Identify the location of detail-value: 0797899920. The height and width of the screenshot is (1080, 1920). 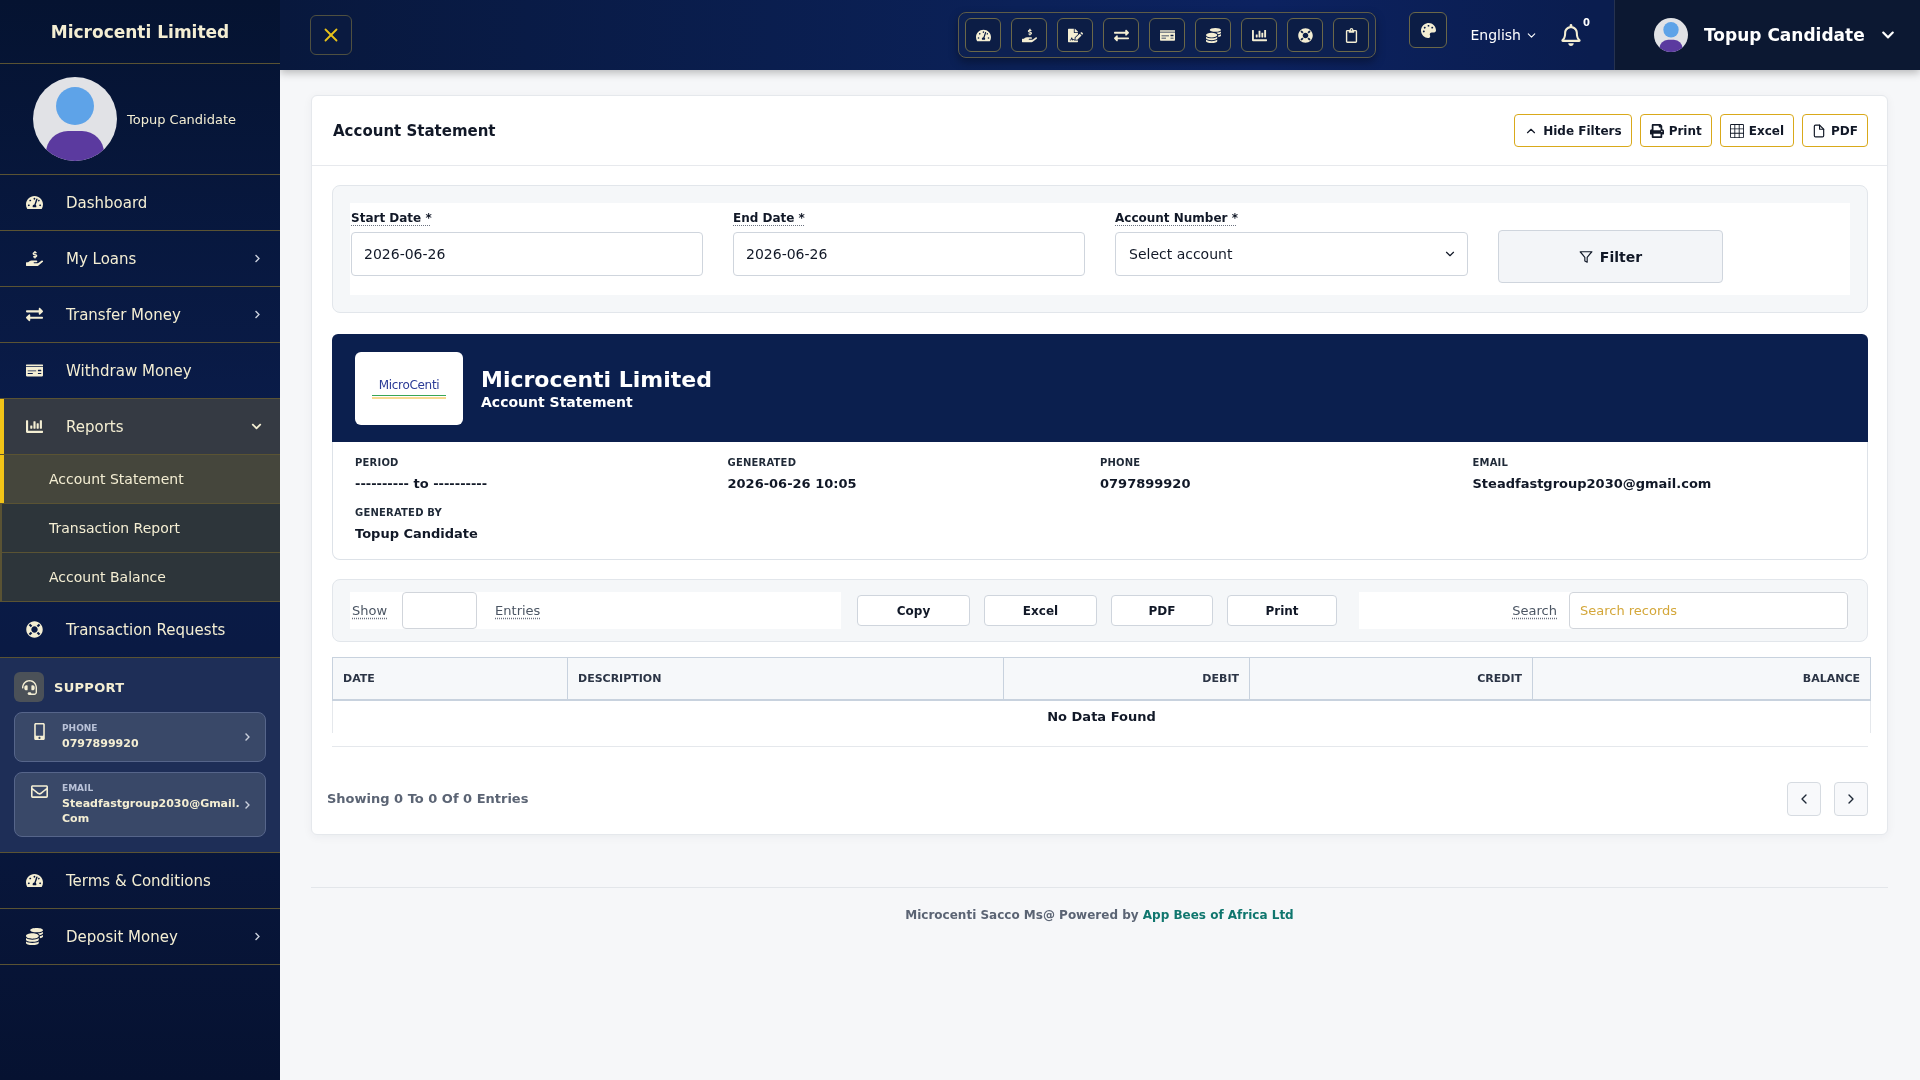
(1146, 483).